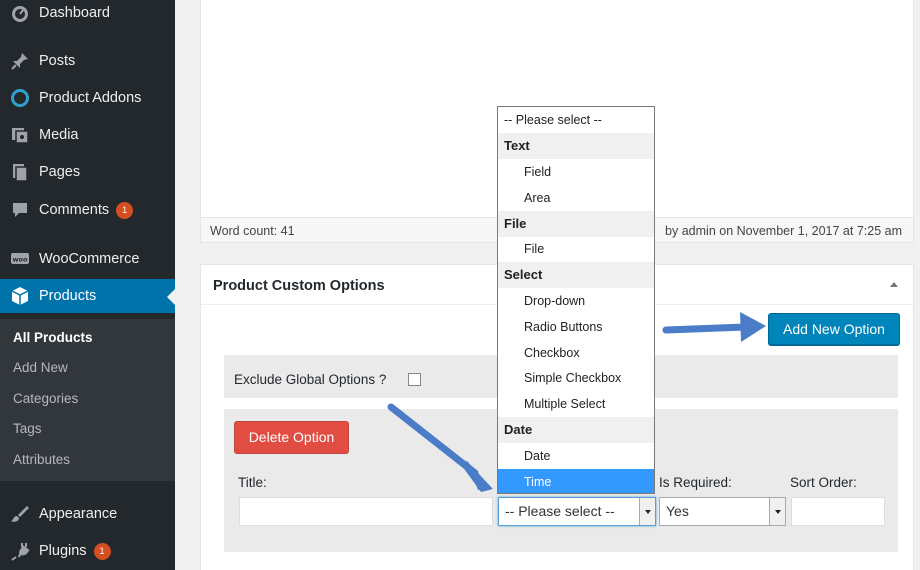  What do you see at coordinates (19, 551) in the screenshot?
I see `plug-icon` at bounding box center [19, 551].